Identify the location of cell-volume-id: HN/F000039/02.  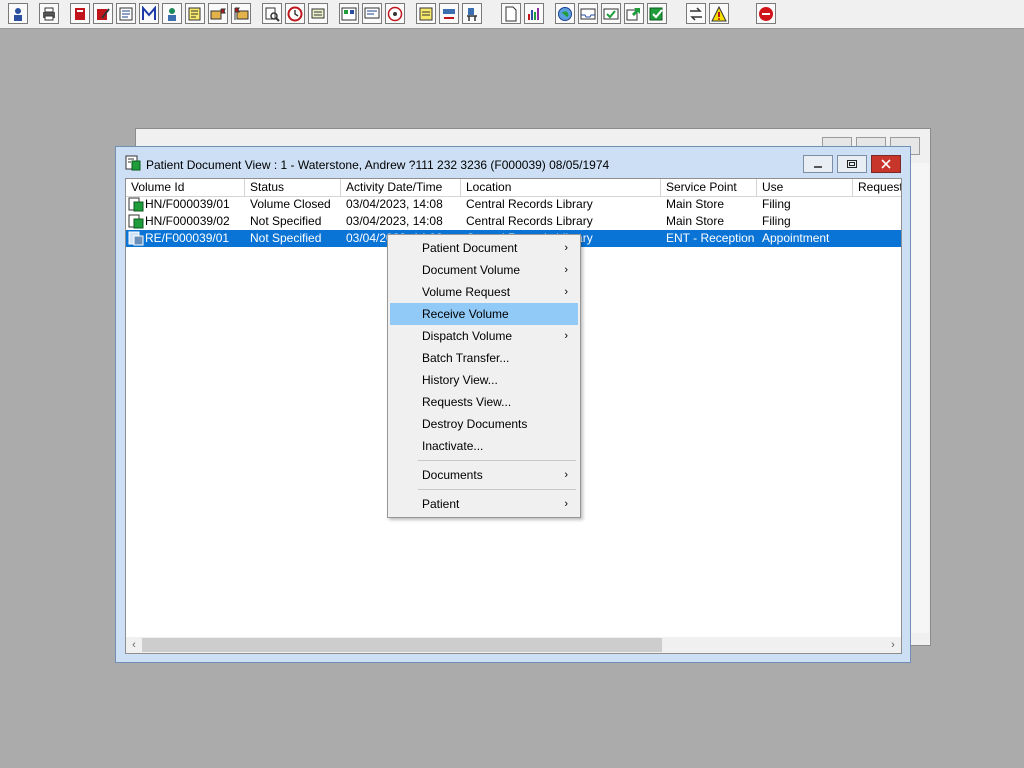
(187, 221).